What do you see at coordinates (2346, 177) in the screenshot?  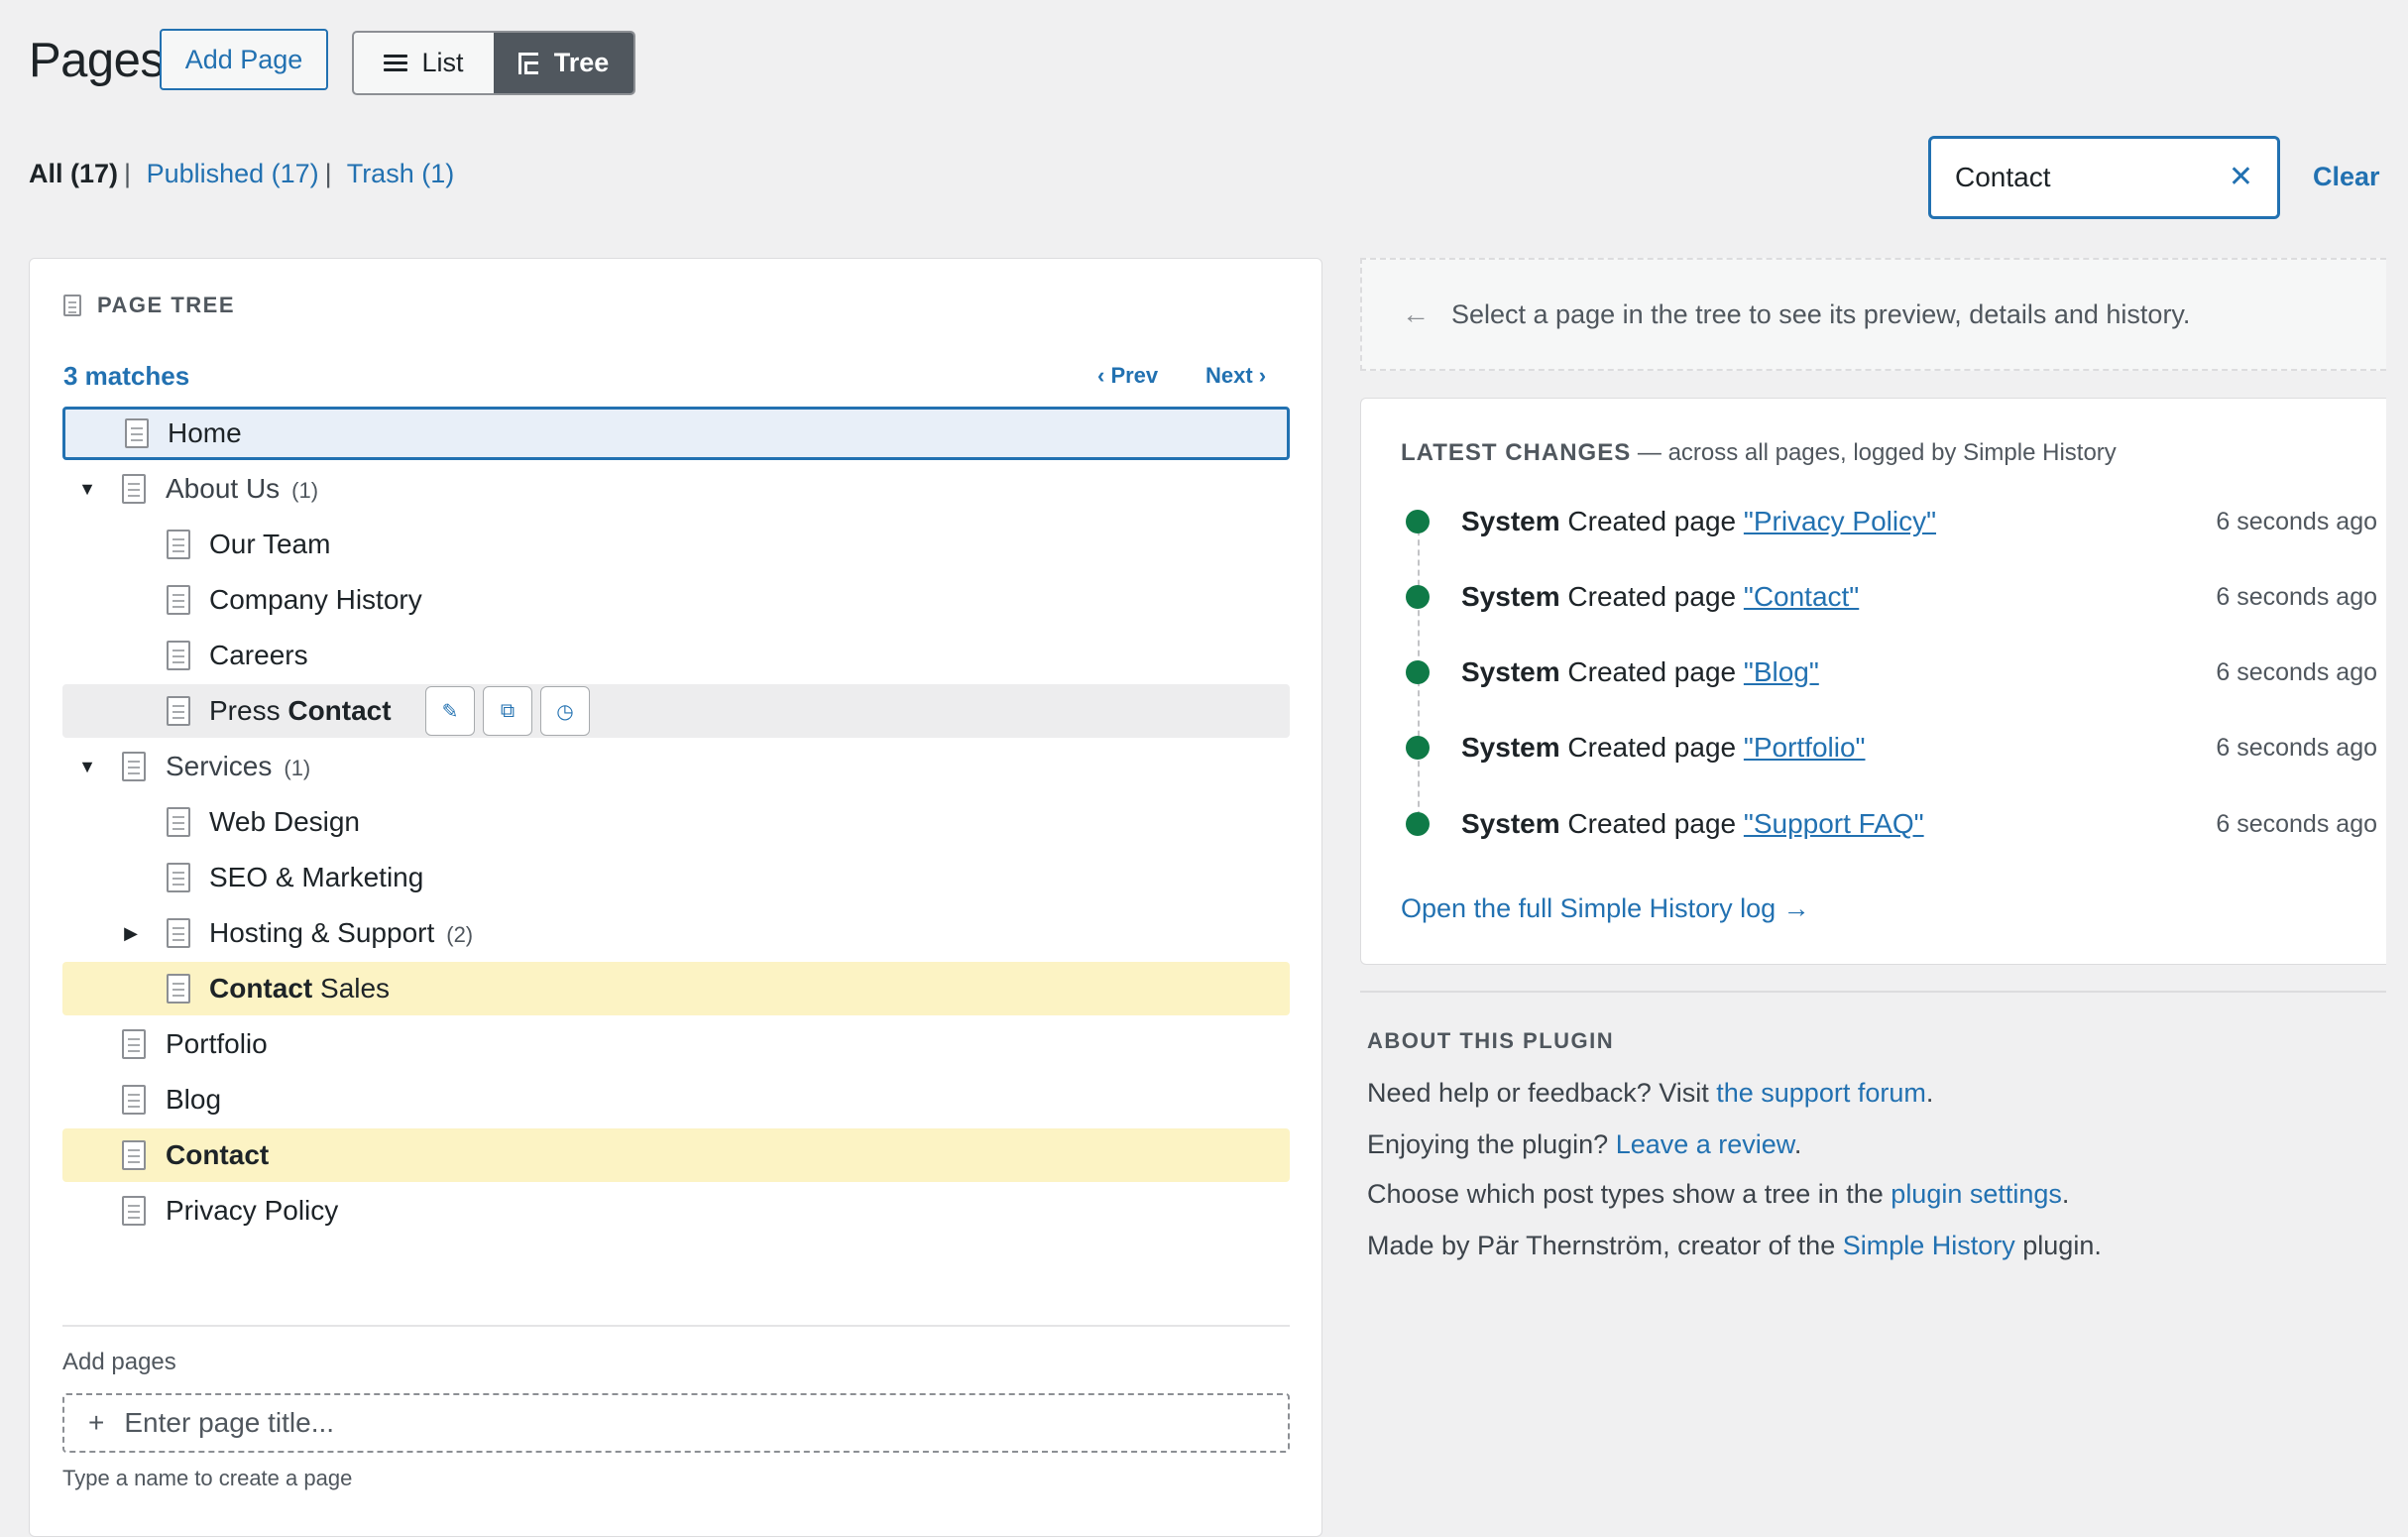 I see `clear-search-link: Clear` at bounding box center [2346, 177].